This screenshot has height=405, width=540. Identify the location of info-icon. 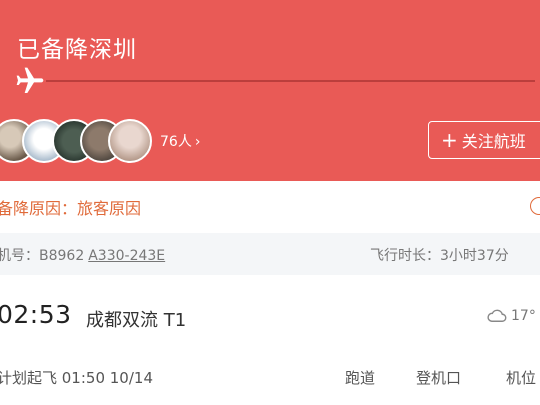
(535, 206).